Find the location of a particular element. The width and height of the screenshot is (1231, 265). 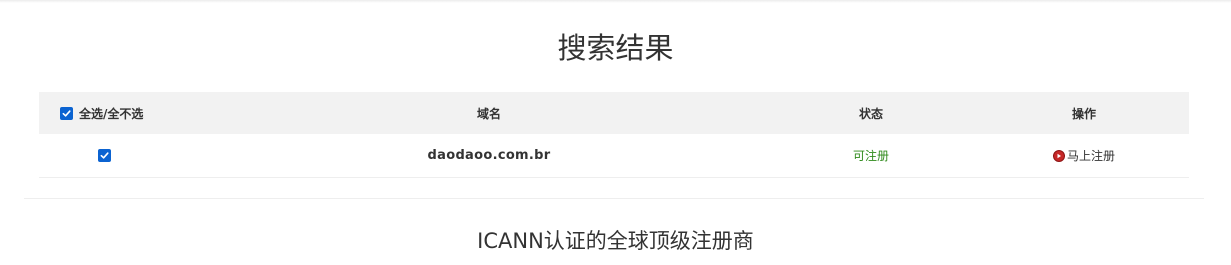

row-domain-cell: daodaoo.com.br is located at coordinates (489, 155).